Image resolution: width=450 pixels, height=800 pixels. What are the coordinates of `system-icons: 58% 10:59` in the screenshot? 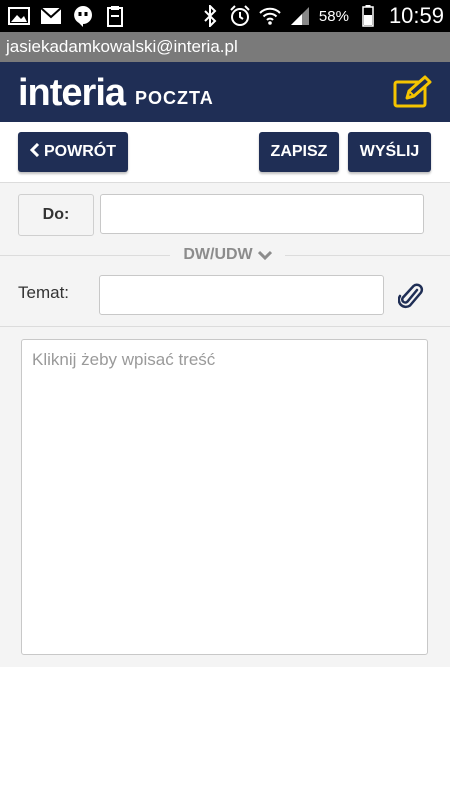 It's located at (321, 16).